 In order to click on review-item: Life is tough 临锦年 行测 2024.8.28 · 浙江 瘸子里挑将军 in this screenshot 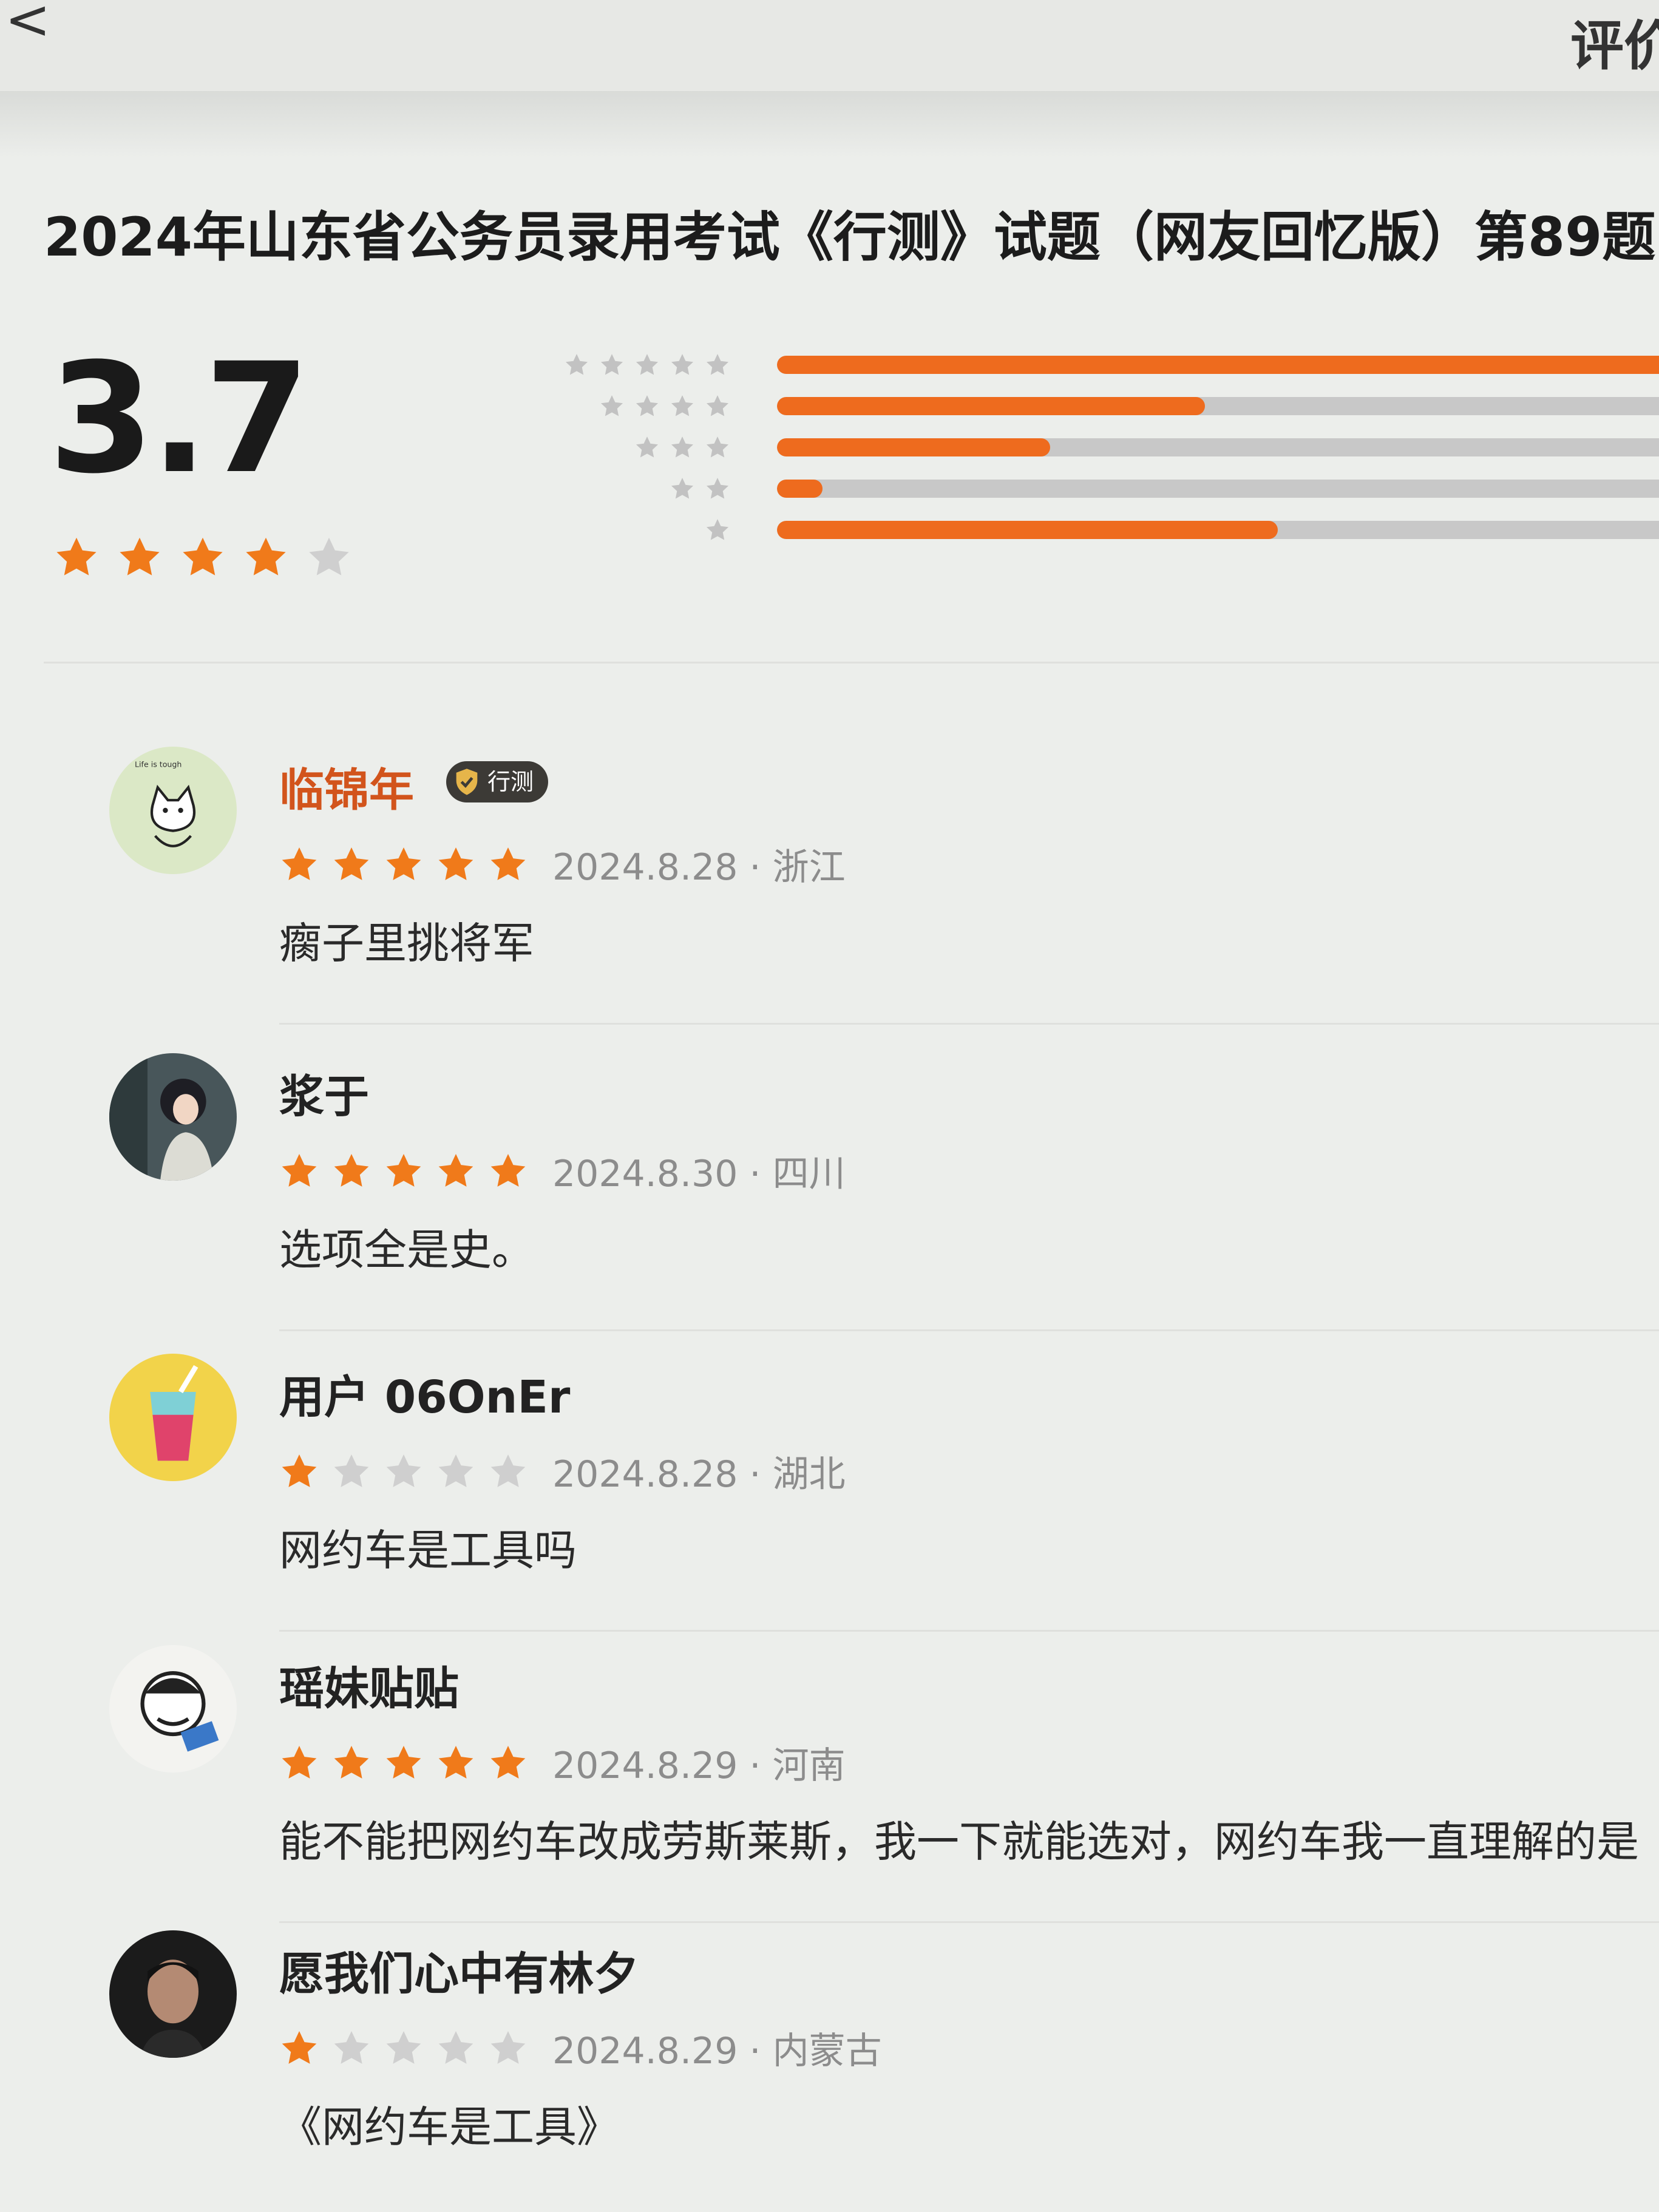, I will do `click(884, 874)`.